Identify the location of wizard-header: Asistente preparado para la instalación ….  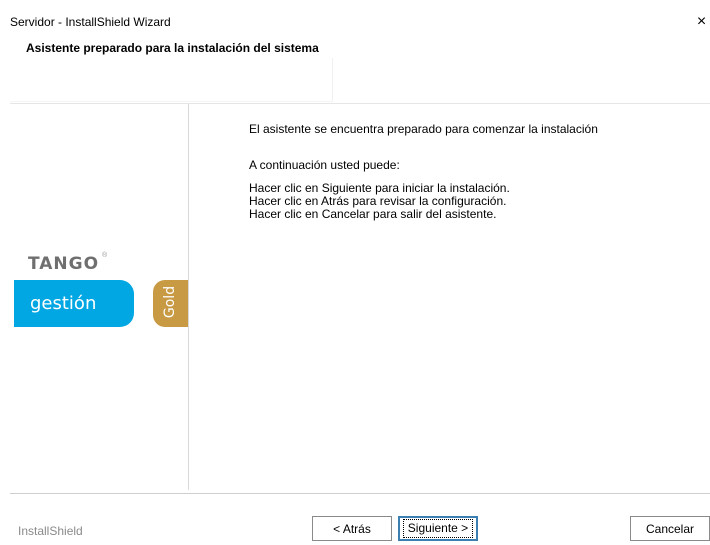
(360, 66).